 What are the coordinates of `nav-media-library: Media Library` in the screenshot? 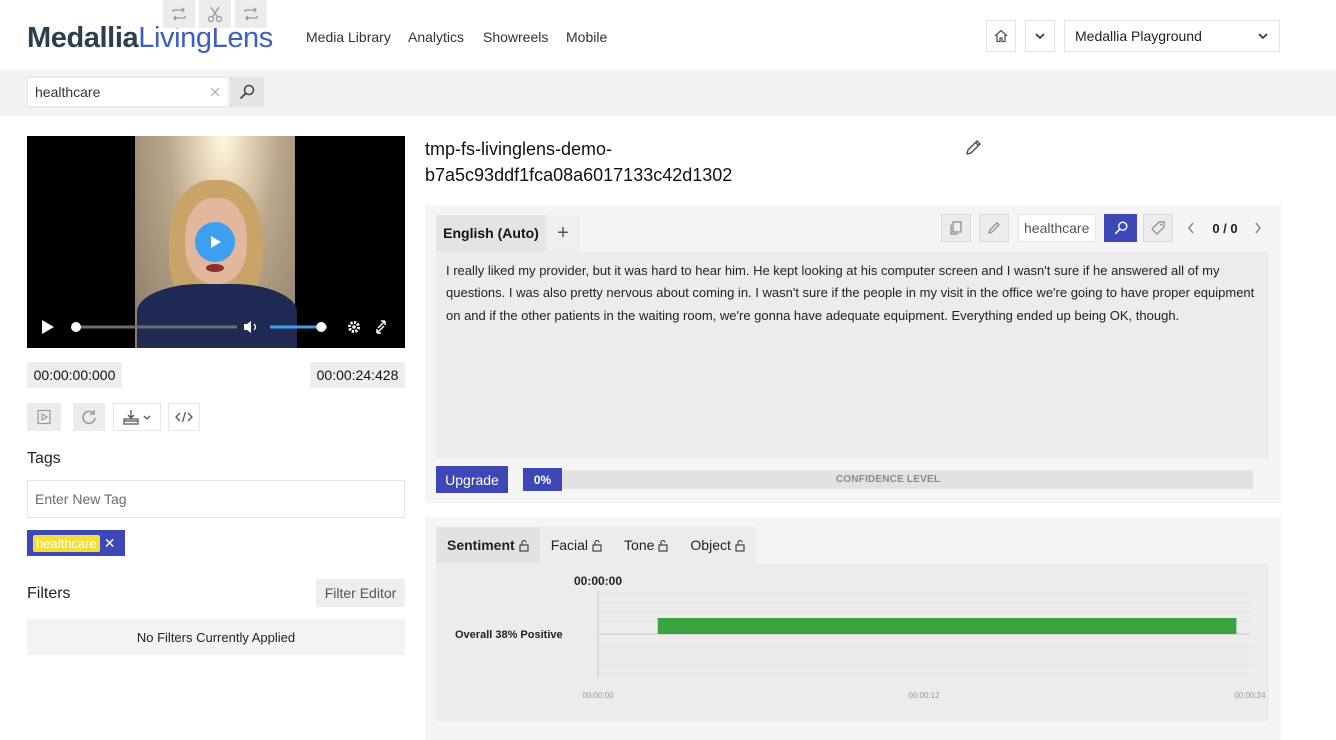 It's located at (348, 37).